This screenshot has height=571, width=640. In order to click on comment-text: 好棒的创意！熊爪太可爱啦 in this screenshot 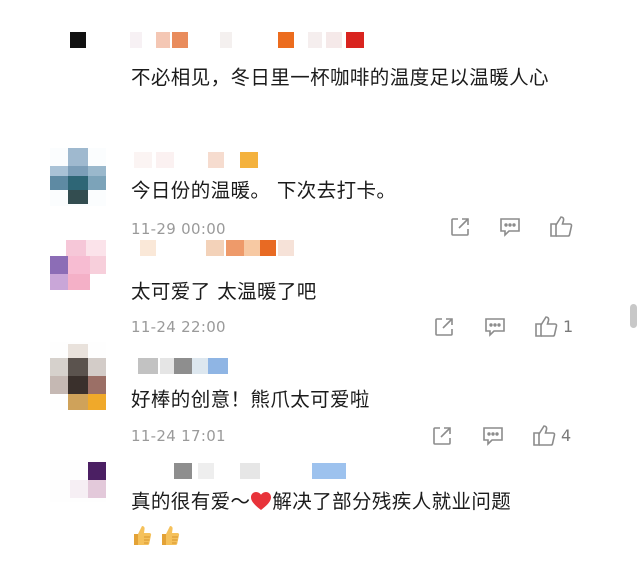, I will do `click(250, 399)`.